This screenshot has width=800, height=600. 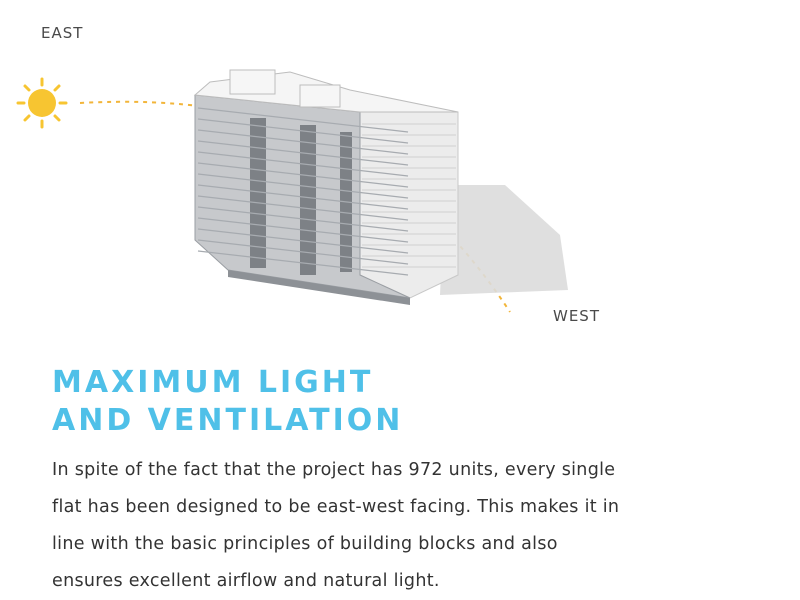 What do you see at coordinates (42, 103) in the screenshot?
I see `sun-icon` at bounding box center [42, 103].